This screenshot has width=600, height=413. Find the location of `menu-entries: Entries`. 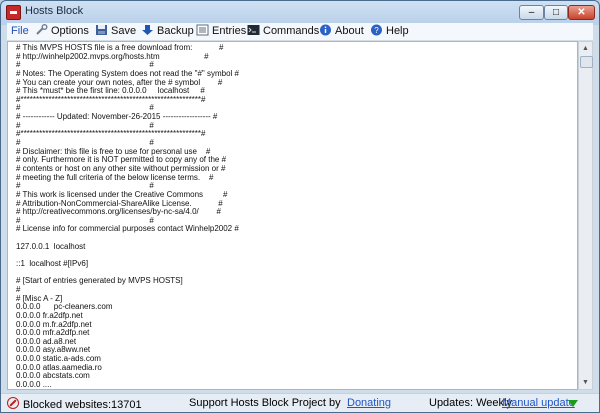

menu-entries: Entries is located at coordinates (221, 31).